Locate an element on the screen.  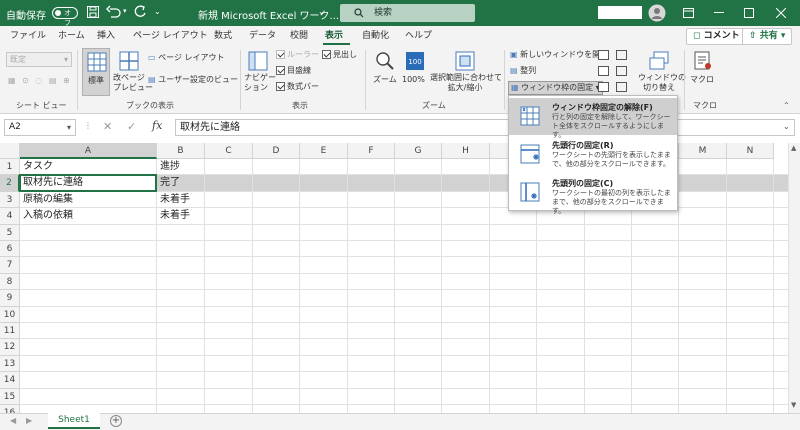
row-header-15: 15 is located at coordinates (10, 396).